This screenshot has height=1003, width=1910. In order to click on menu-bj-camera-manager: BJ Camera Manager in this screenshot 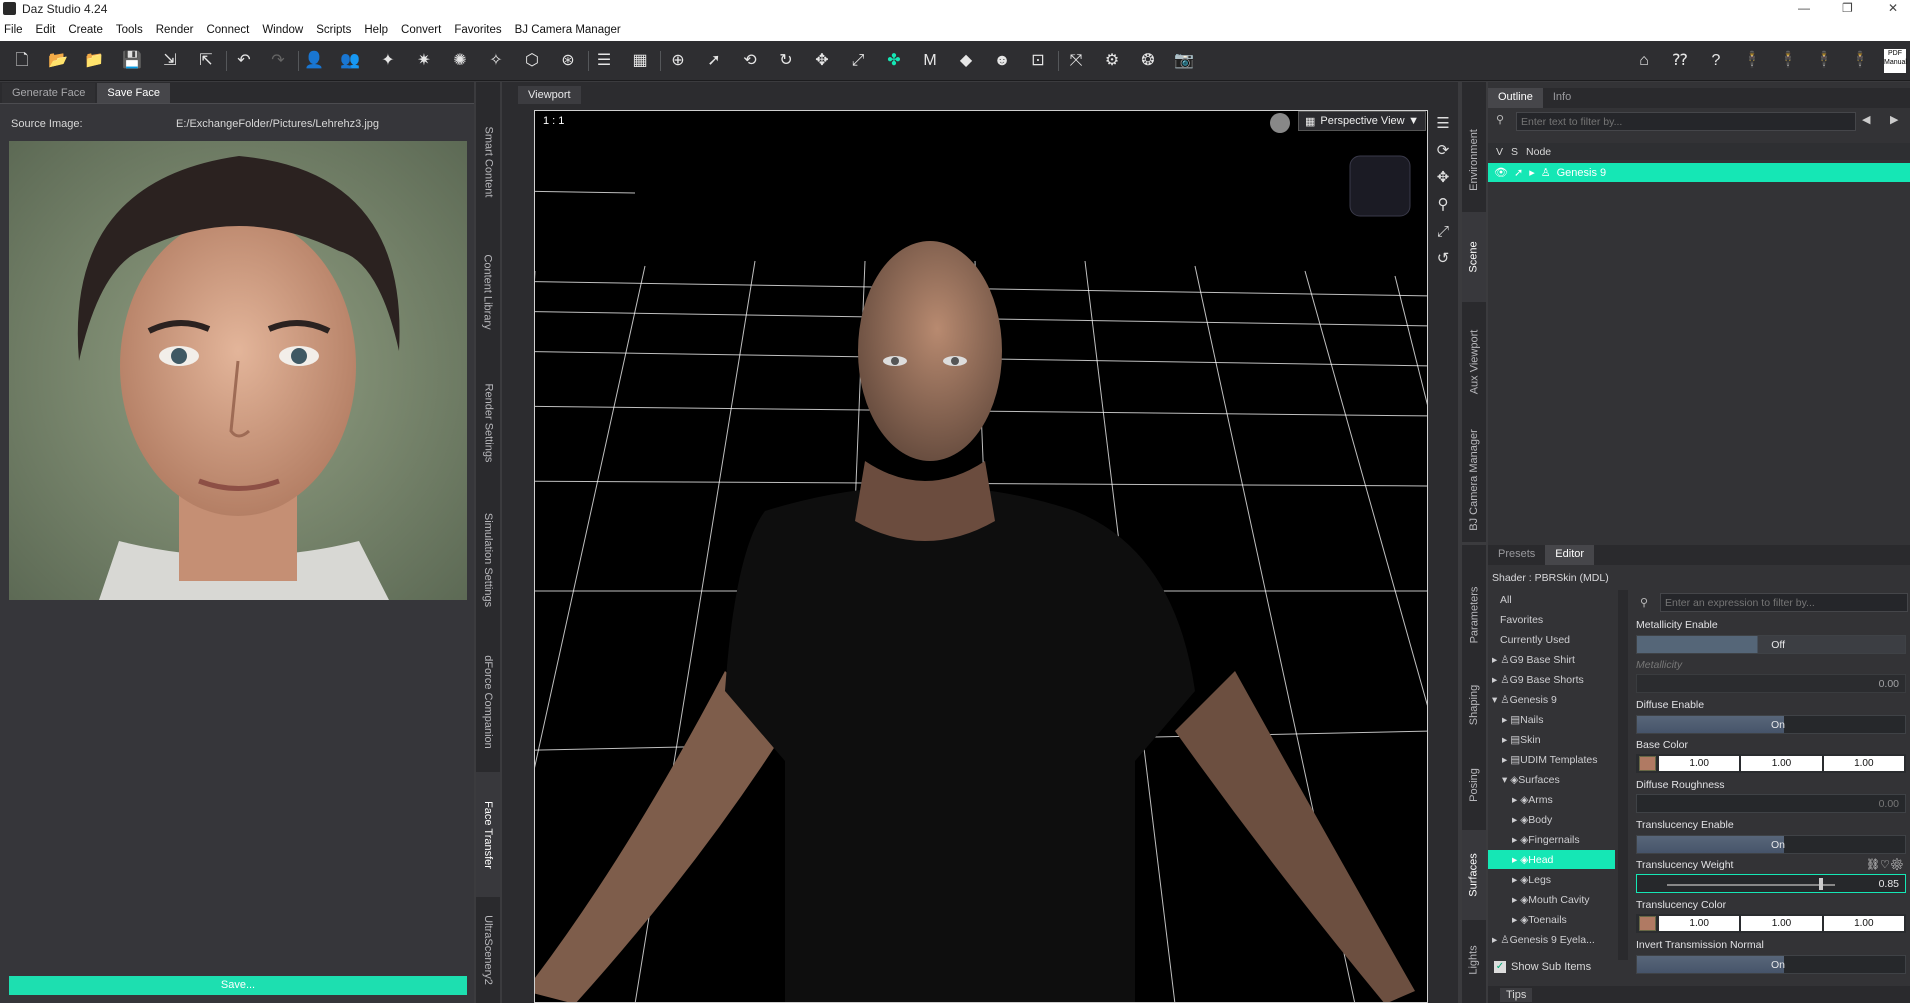, I will do `click(568, 30)`.